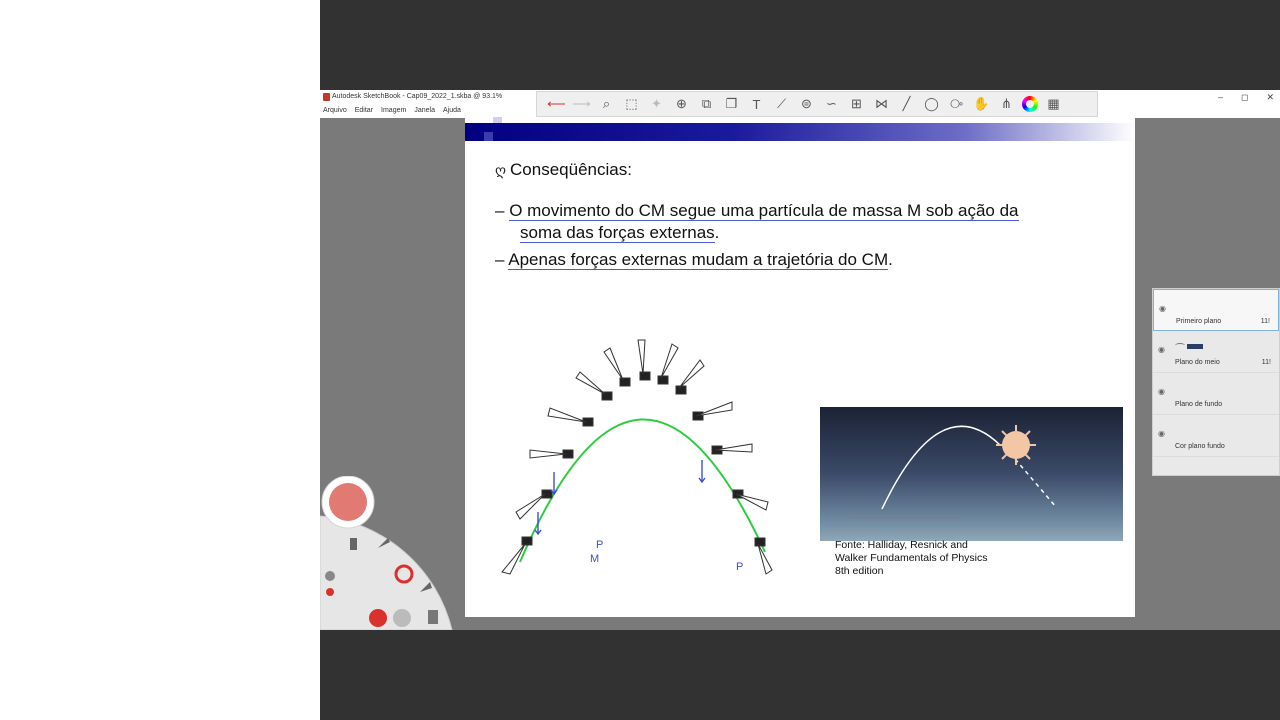  What do you see at coordinates (800, 675) in the screenshot?
I see `bottom-letterbox` at bounding box center [800, 675].